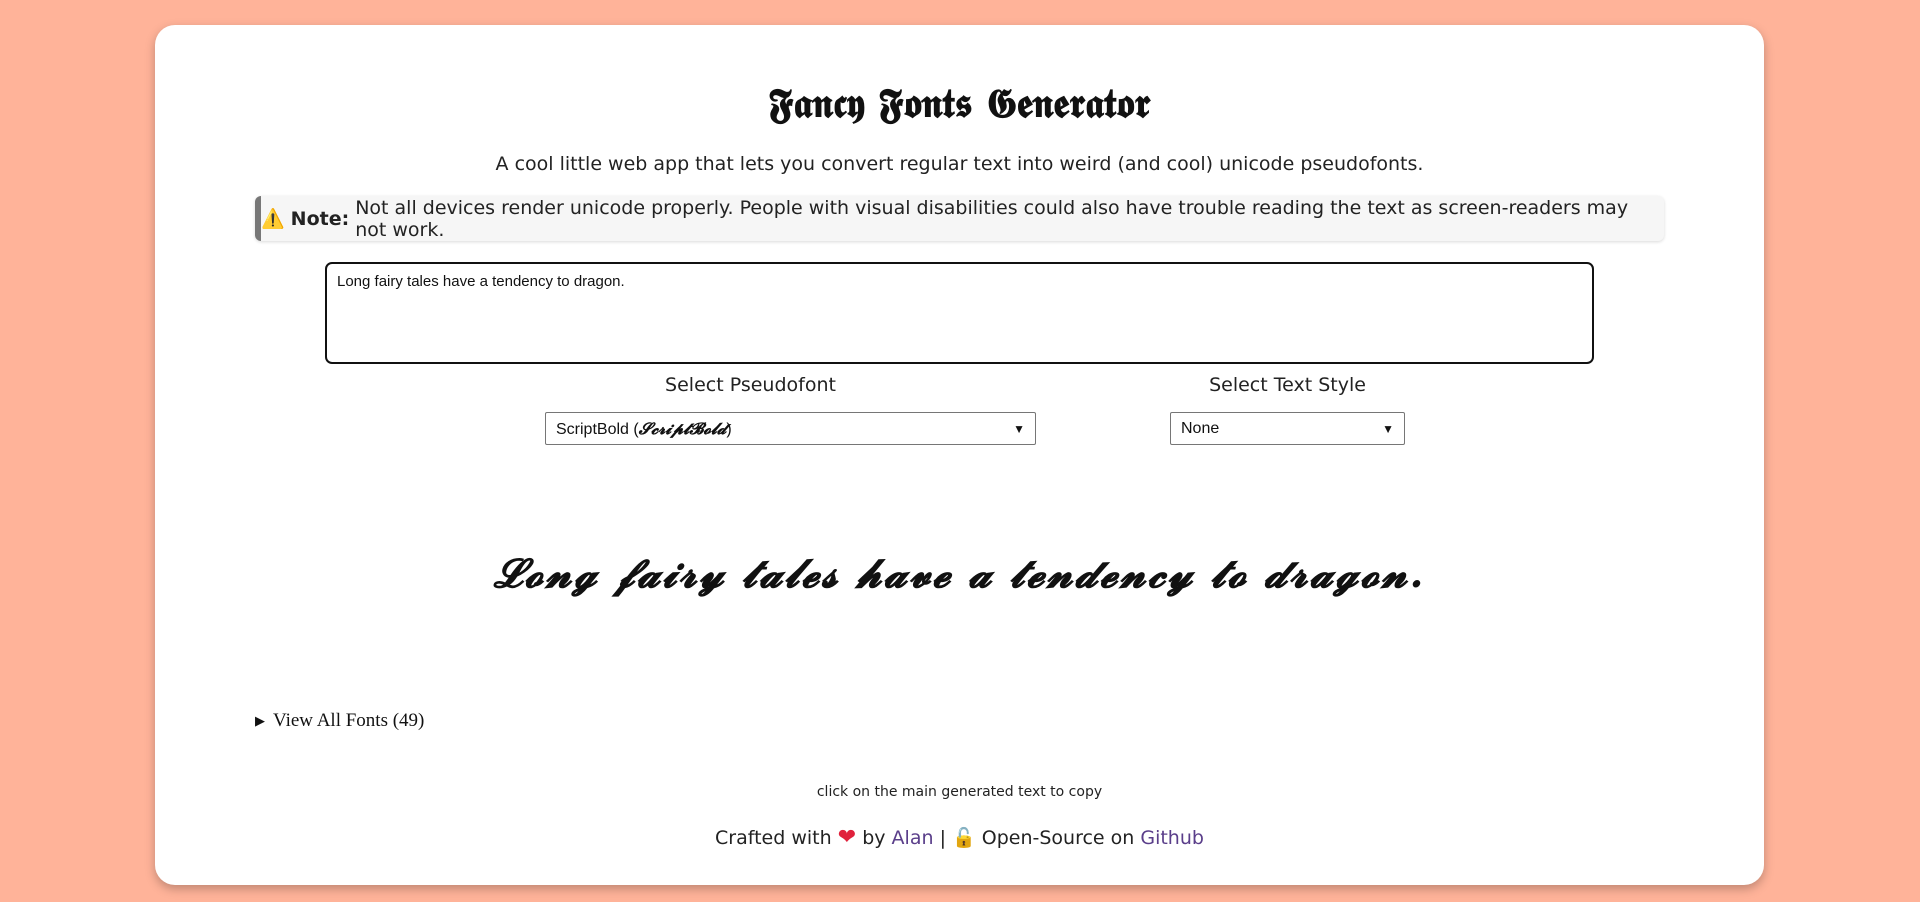  I want to click on pseudofont-label: Select Pseudofont, so click(750, 385).